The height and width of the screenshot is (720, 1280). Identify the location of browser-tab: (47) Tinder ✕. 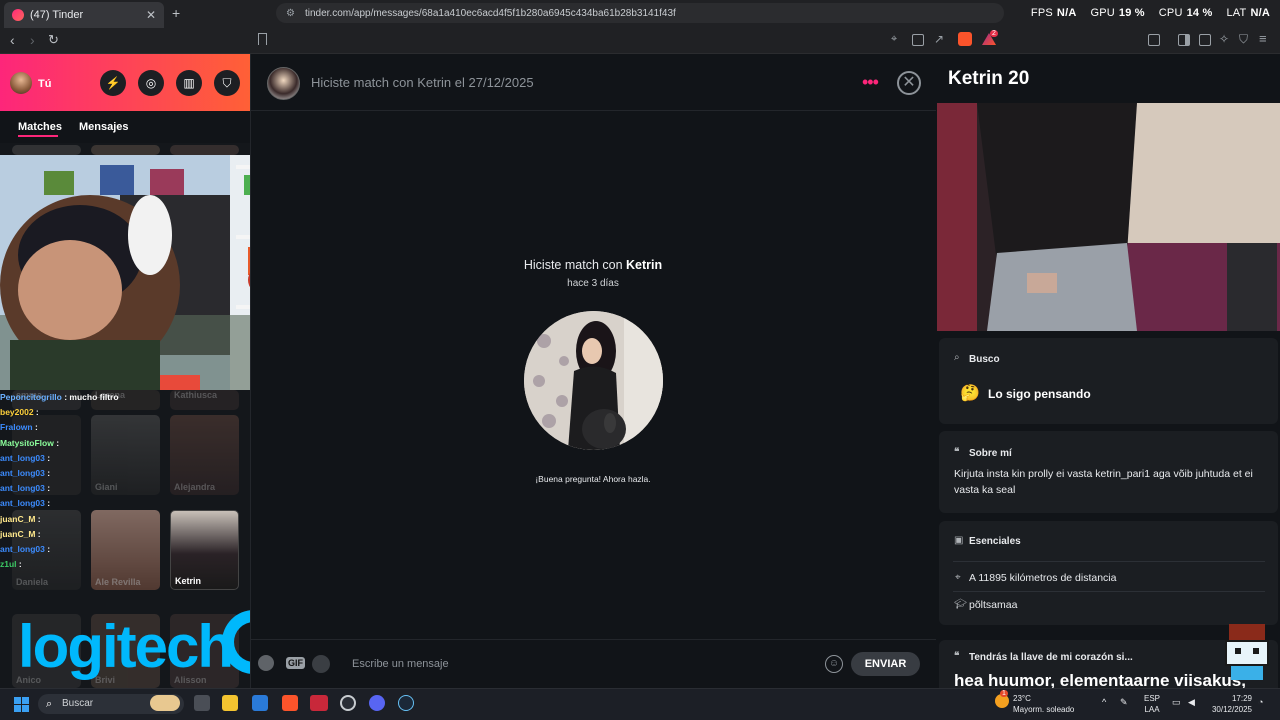
(84, 15).